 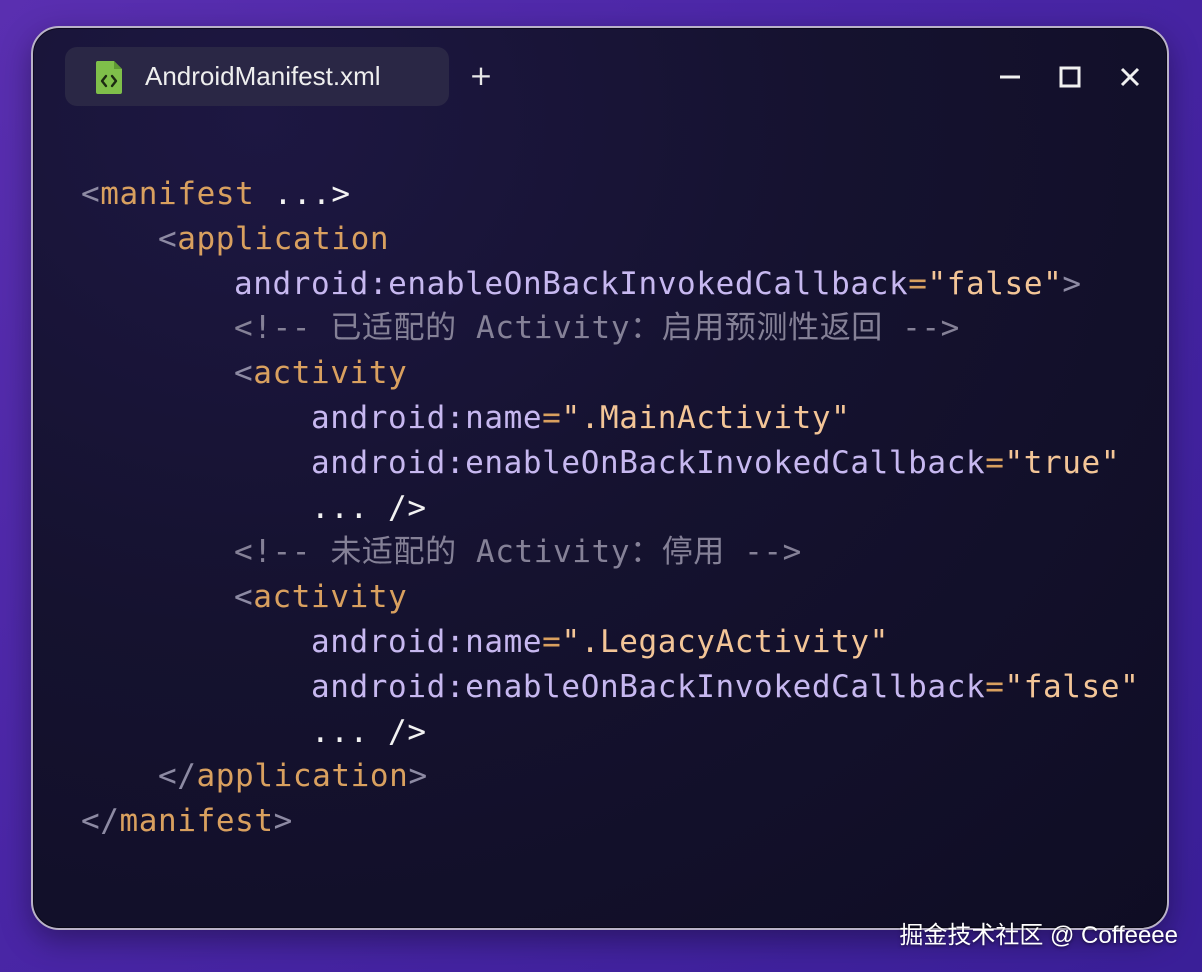 What do you see at coordinates (706, 417) in the screenshot?
I see `attribute-value: ".MainActivity"` at bounding box center [706, 417].